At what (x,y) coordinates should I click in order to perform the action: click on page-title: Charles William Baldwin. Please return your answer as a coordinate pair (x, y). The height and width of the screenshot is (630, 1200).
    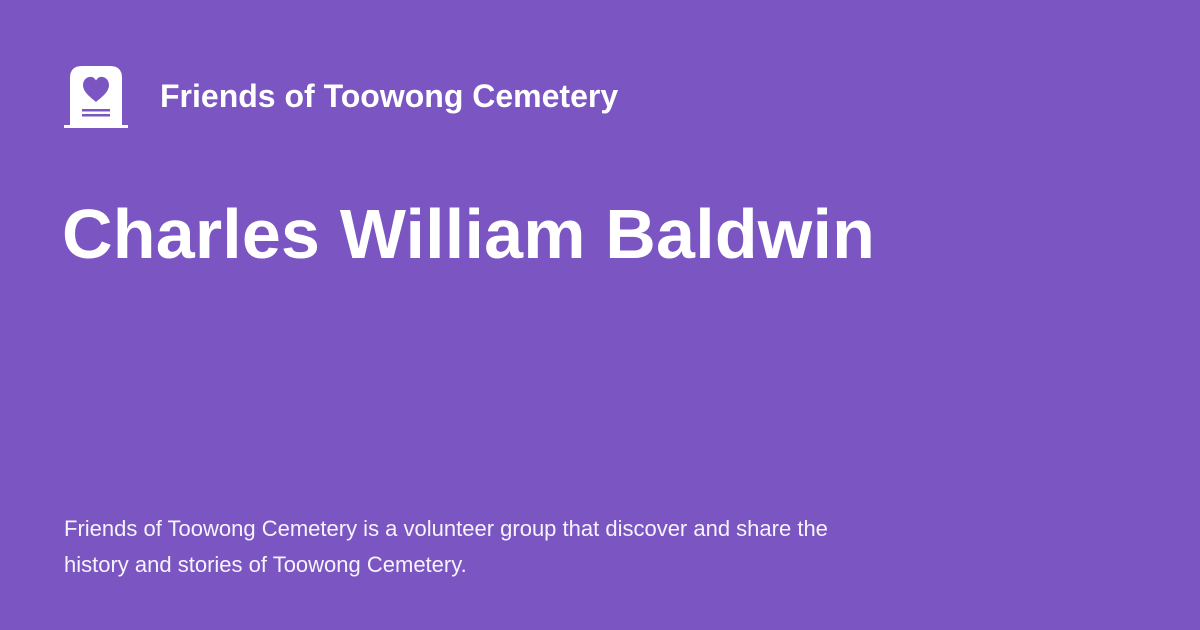
    Looking at the image, I should click on (469, 234).